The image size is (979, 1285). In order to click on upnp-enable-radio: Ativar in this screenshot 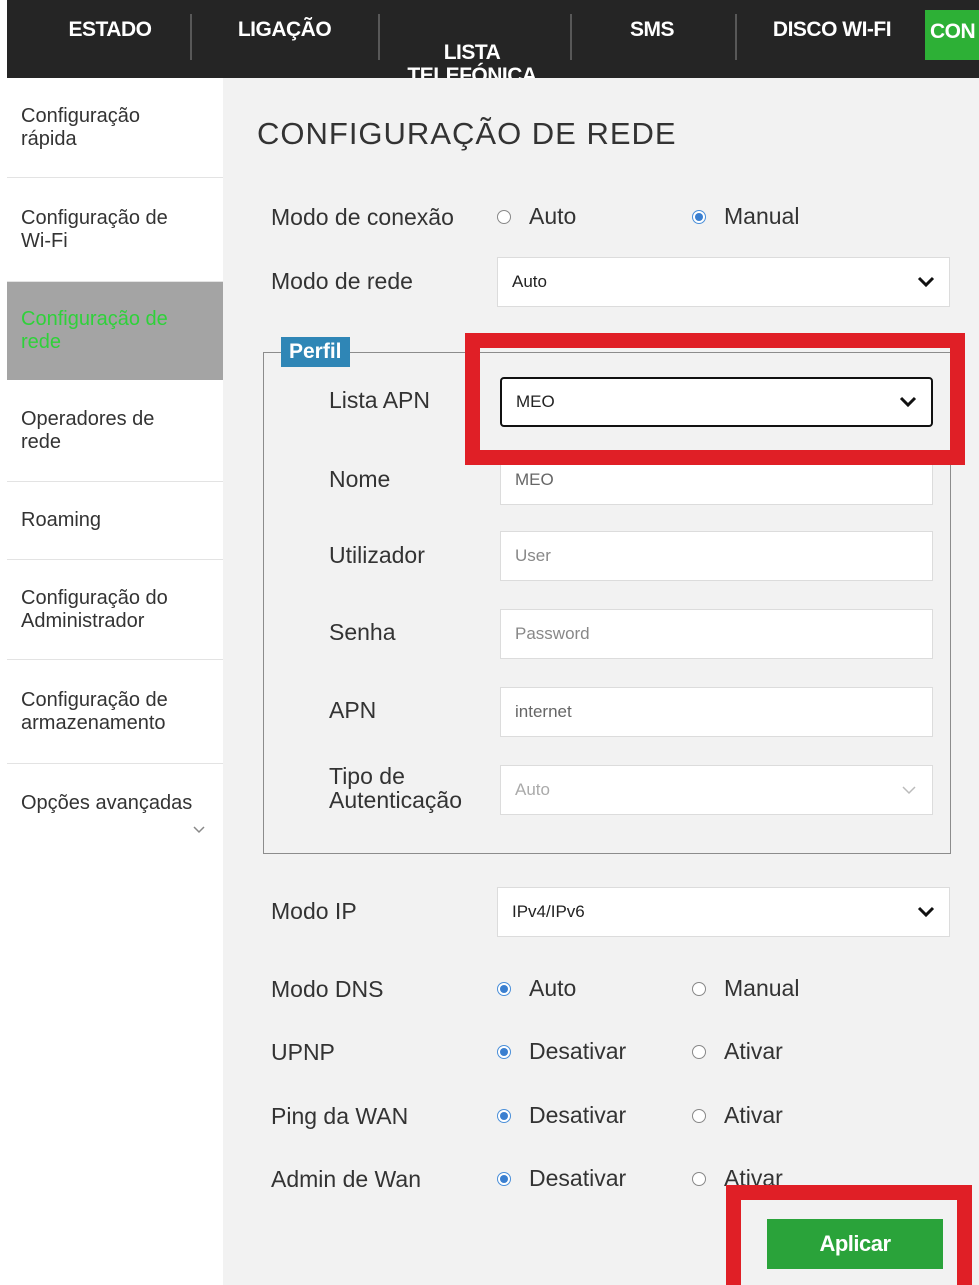, I will do `click(737, 1051)`.